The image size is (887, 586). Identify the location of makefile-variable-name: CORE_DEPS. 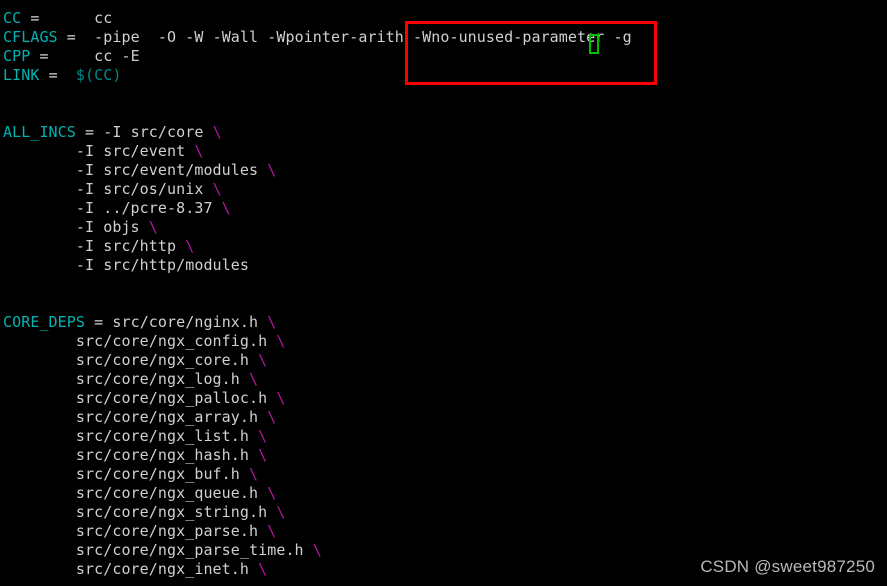
(44, 322).